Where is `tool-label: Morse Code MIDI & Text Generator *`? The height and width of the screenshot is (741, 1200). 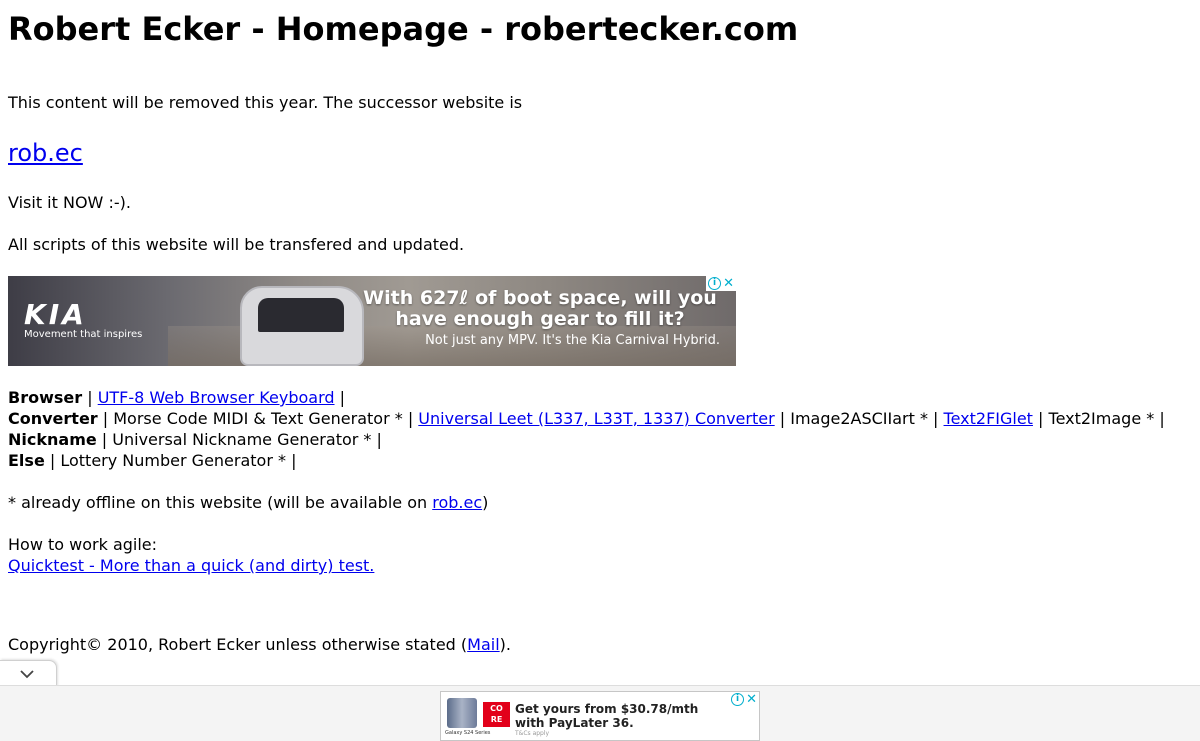
tool-label: Morse Code MIDI & Text Generator * is located at coordinates (258, 418).